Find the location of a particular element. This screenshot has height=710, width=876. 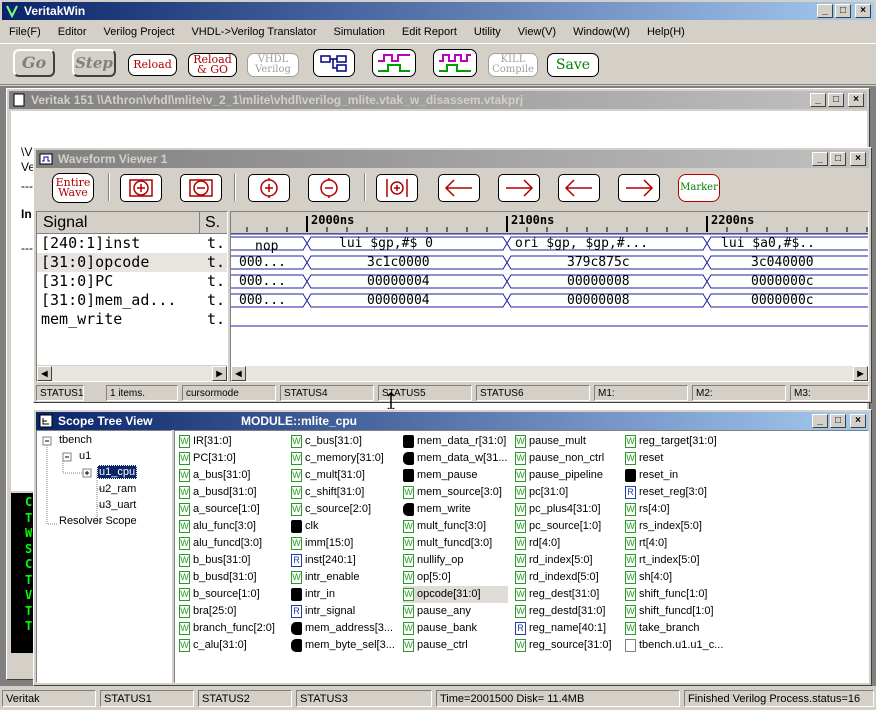

scope-signal-item: reset_in is located at coordinates (674, 475).